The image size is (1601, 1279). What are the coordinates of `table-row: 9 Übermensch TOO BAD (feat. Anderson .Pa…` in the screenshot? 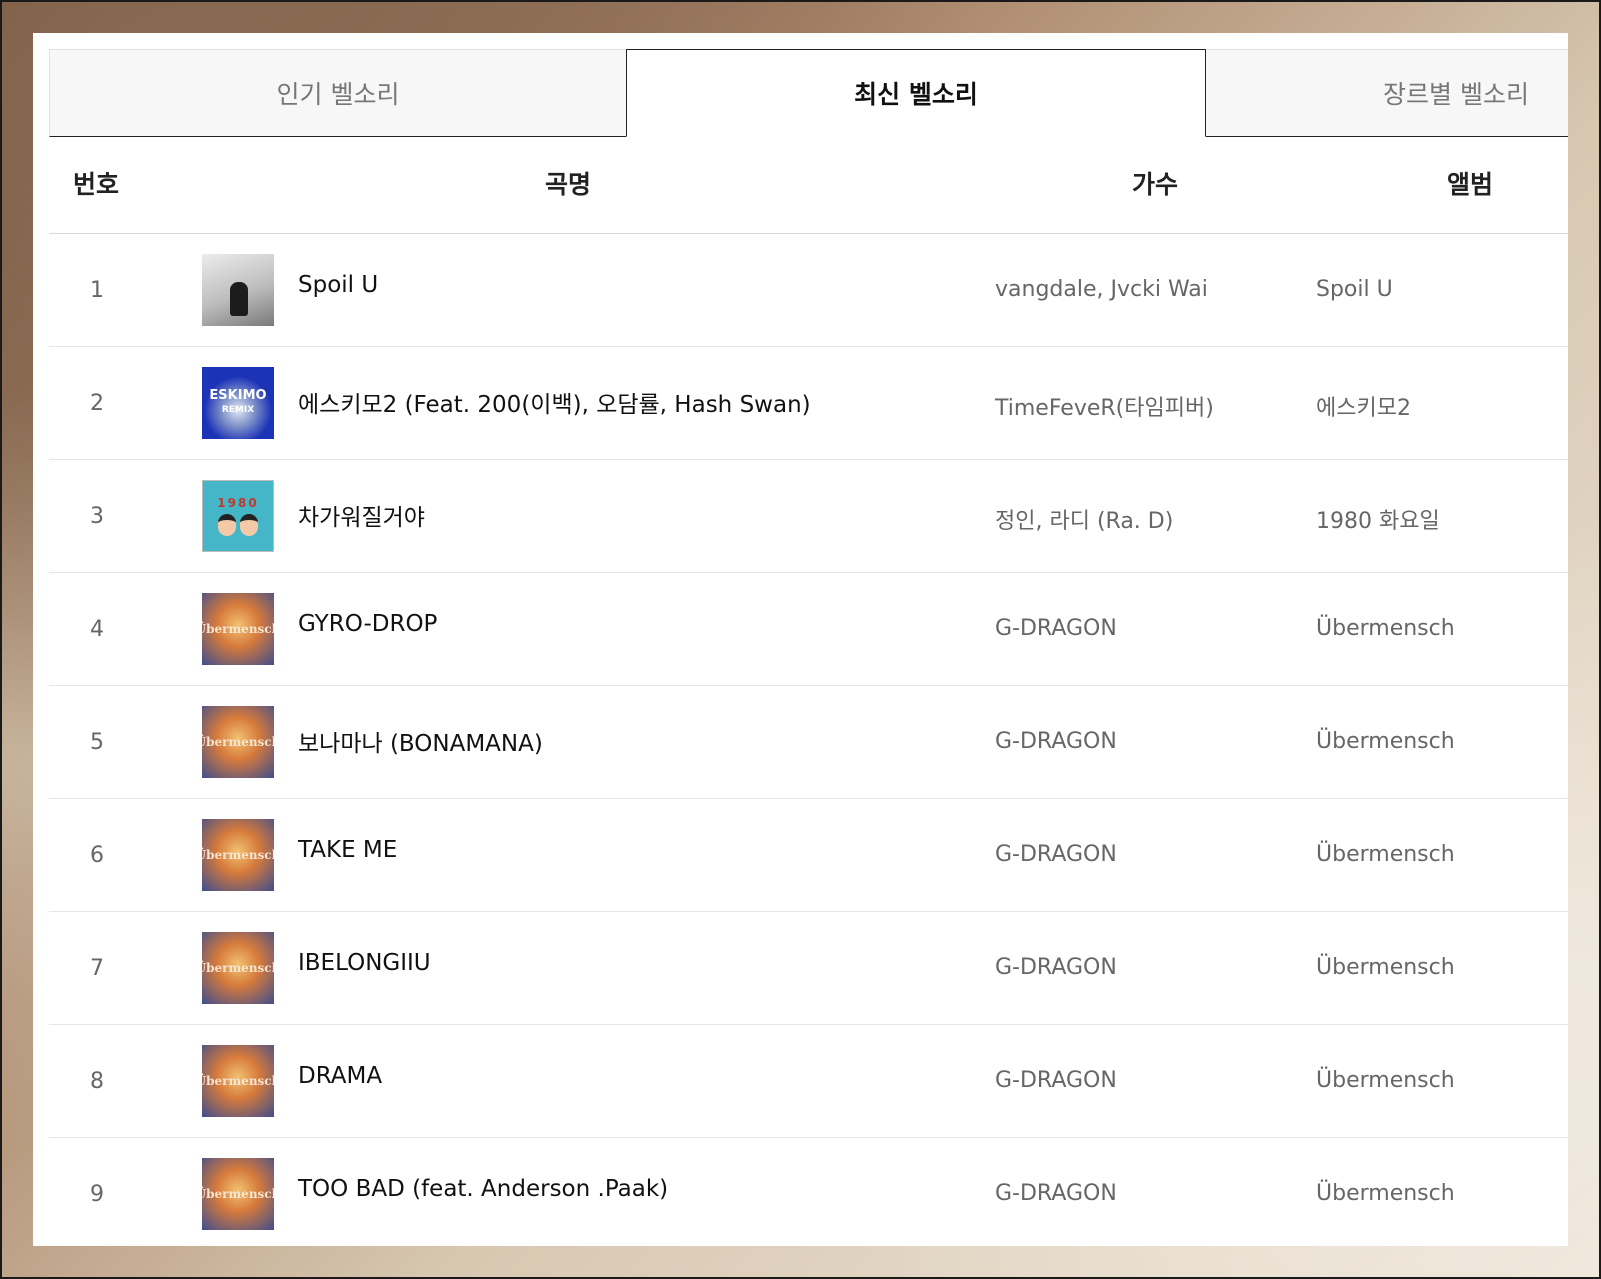 It's located at (808, 1192).